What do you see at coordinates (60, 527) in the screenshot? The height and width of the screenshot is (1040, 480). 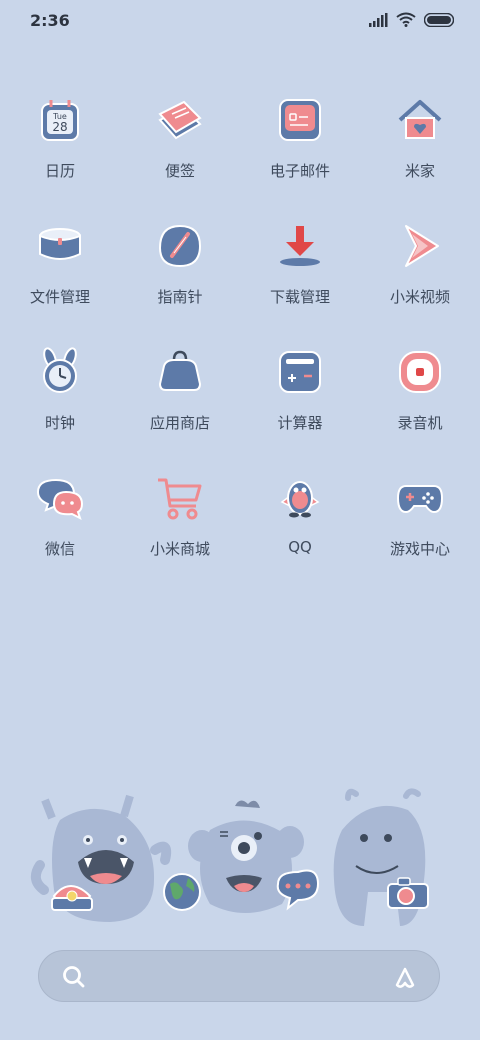 I see `app-wechat: 微信` at bounding box center [60, 527].